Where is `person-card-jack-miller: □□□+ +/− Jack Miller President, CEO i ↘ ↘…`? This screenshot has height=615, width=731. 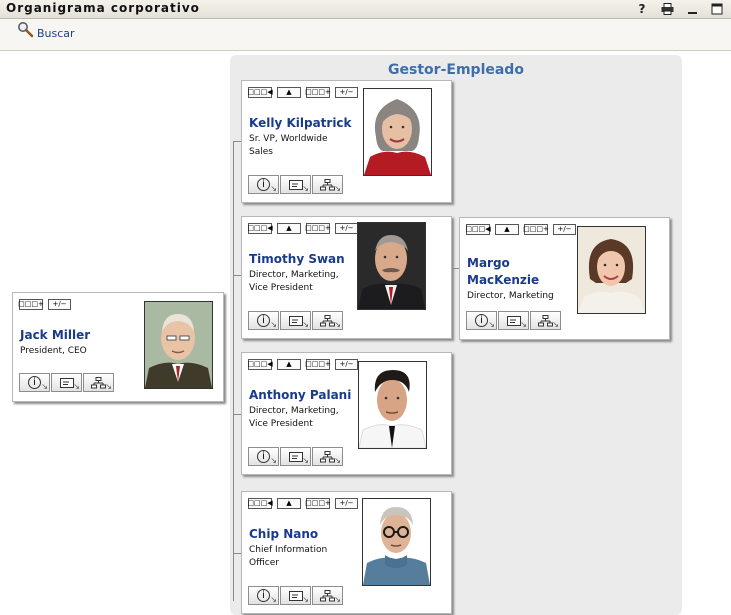 person-card-jack-miller: □□□+ +/− Jack Miller President, CEO i ↘ ↘… is located at coordinates (118, 347).